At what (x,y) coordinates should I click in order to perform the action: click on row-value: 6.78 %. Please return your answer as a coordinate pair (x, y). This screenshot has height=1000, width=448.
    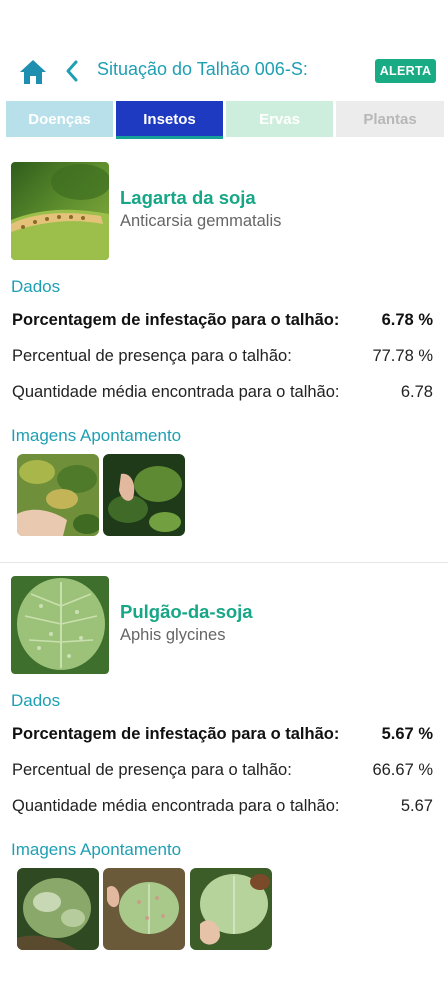
    Looking at the image, I should click on (407, 320).